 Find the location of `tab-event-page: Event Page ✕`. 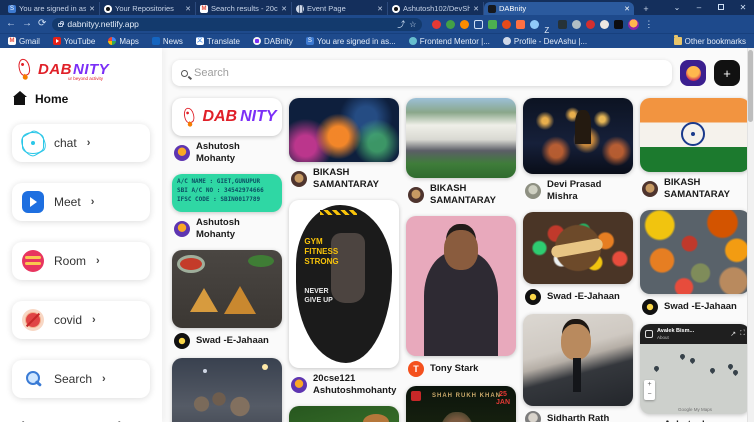

tab-event-page: Event Page ✕ is located at coordinates (340, 8).